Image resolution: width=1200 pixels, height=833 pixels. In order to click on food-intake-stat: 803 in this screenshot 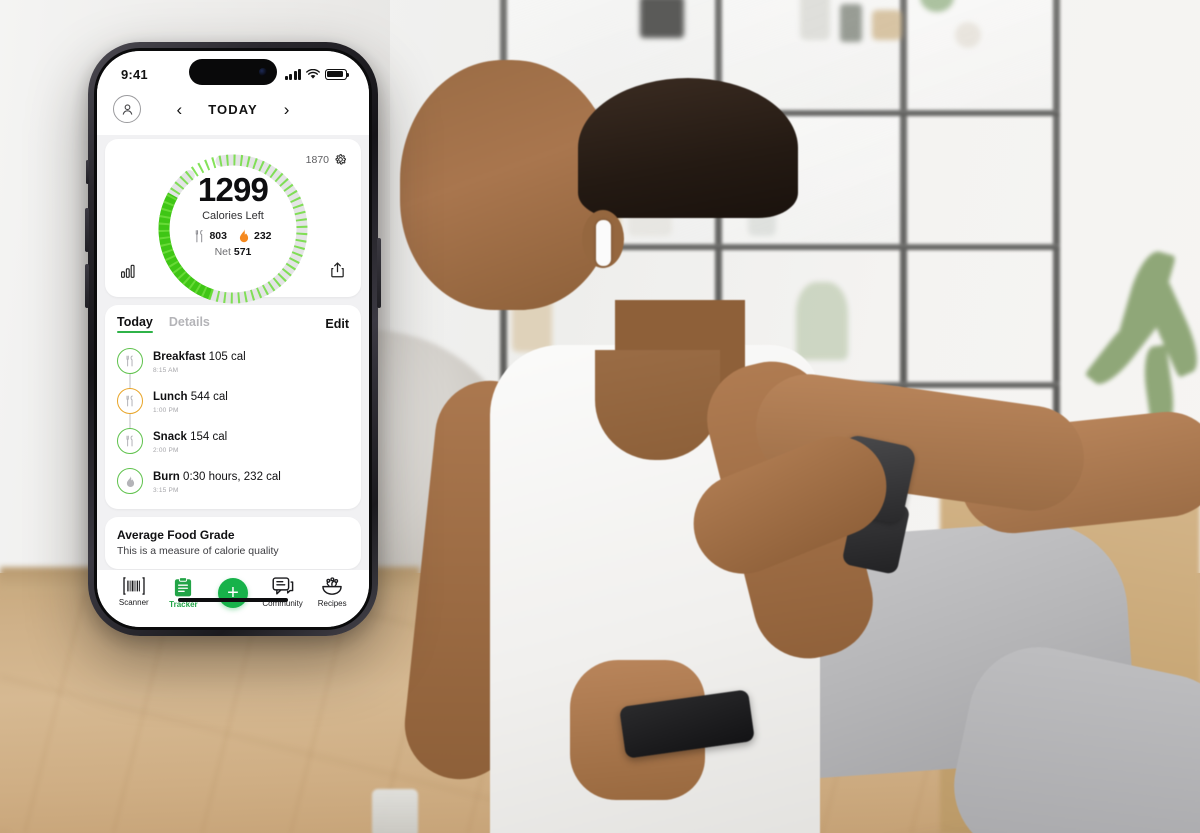, I will do `click(210, 235)`.